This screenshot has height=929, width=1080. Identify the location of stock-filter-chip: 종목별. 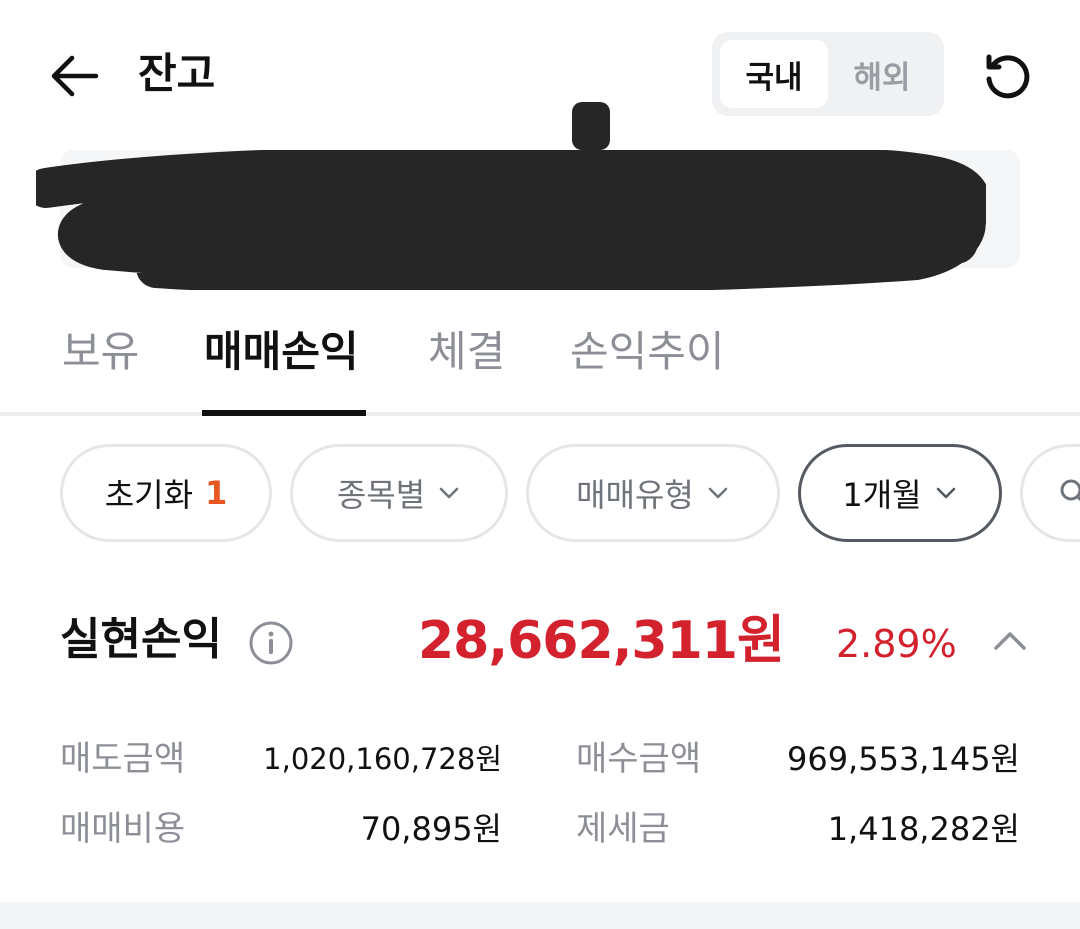
(399, 493).